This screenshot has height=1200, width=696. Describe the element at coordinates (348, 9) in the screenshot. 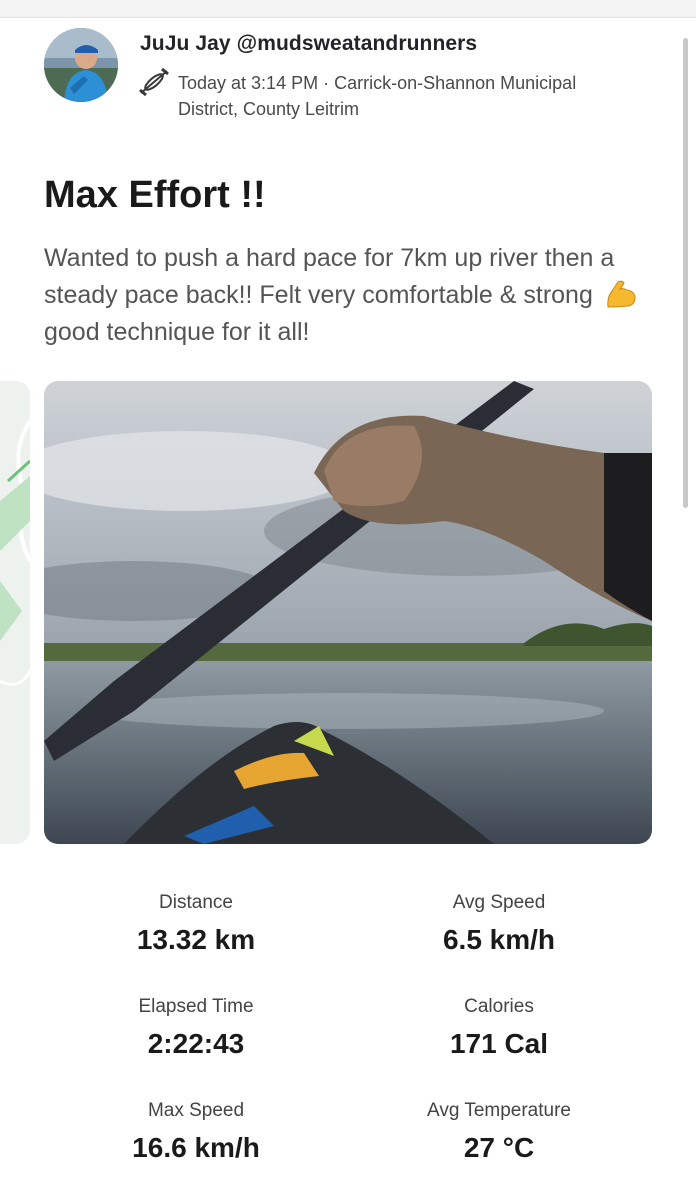

I see `top-bar` at that location.